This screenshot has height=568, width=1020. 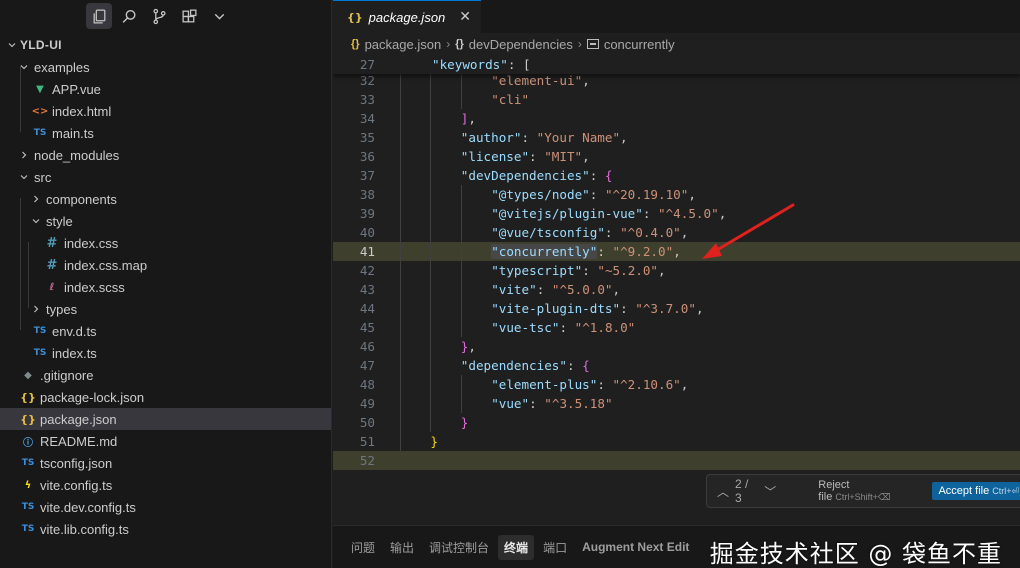 I want to click on tree-file: TS tsconfig.json, so click(x=165, y=463).